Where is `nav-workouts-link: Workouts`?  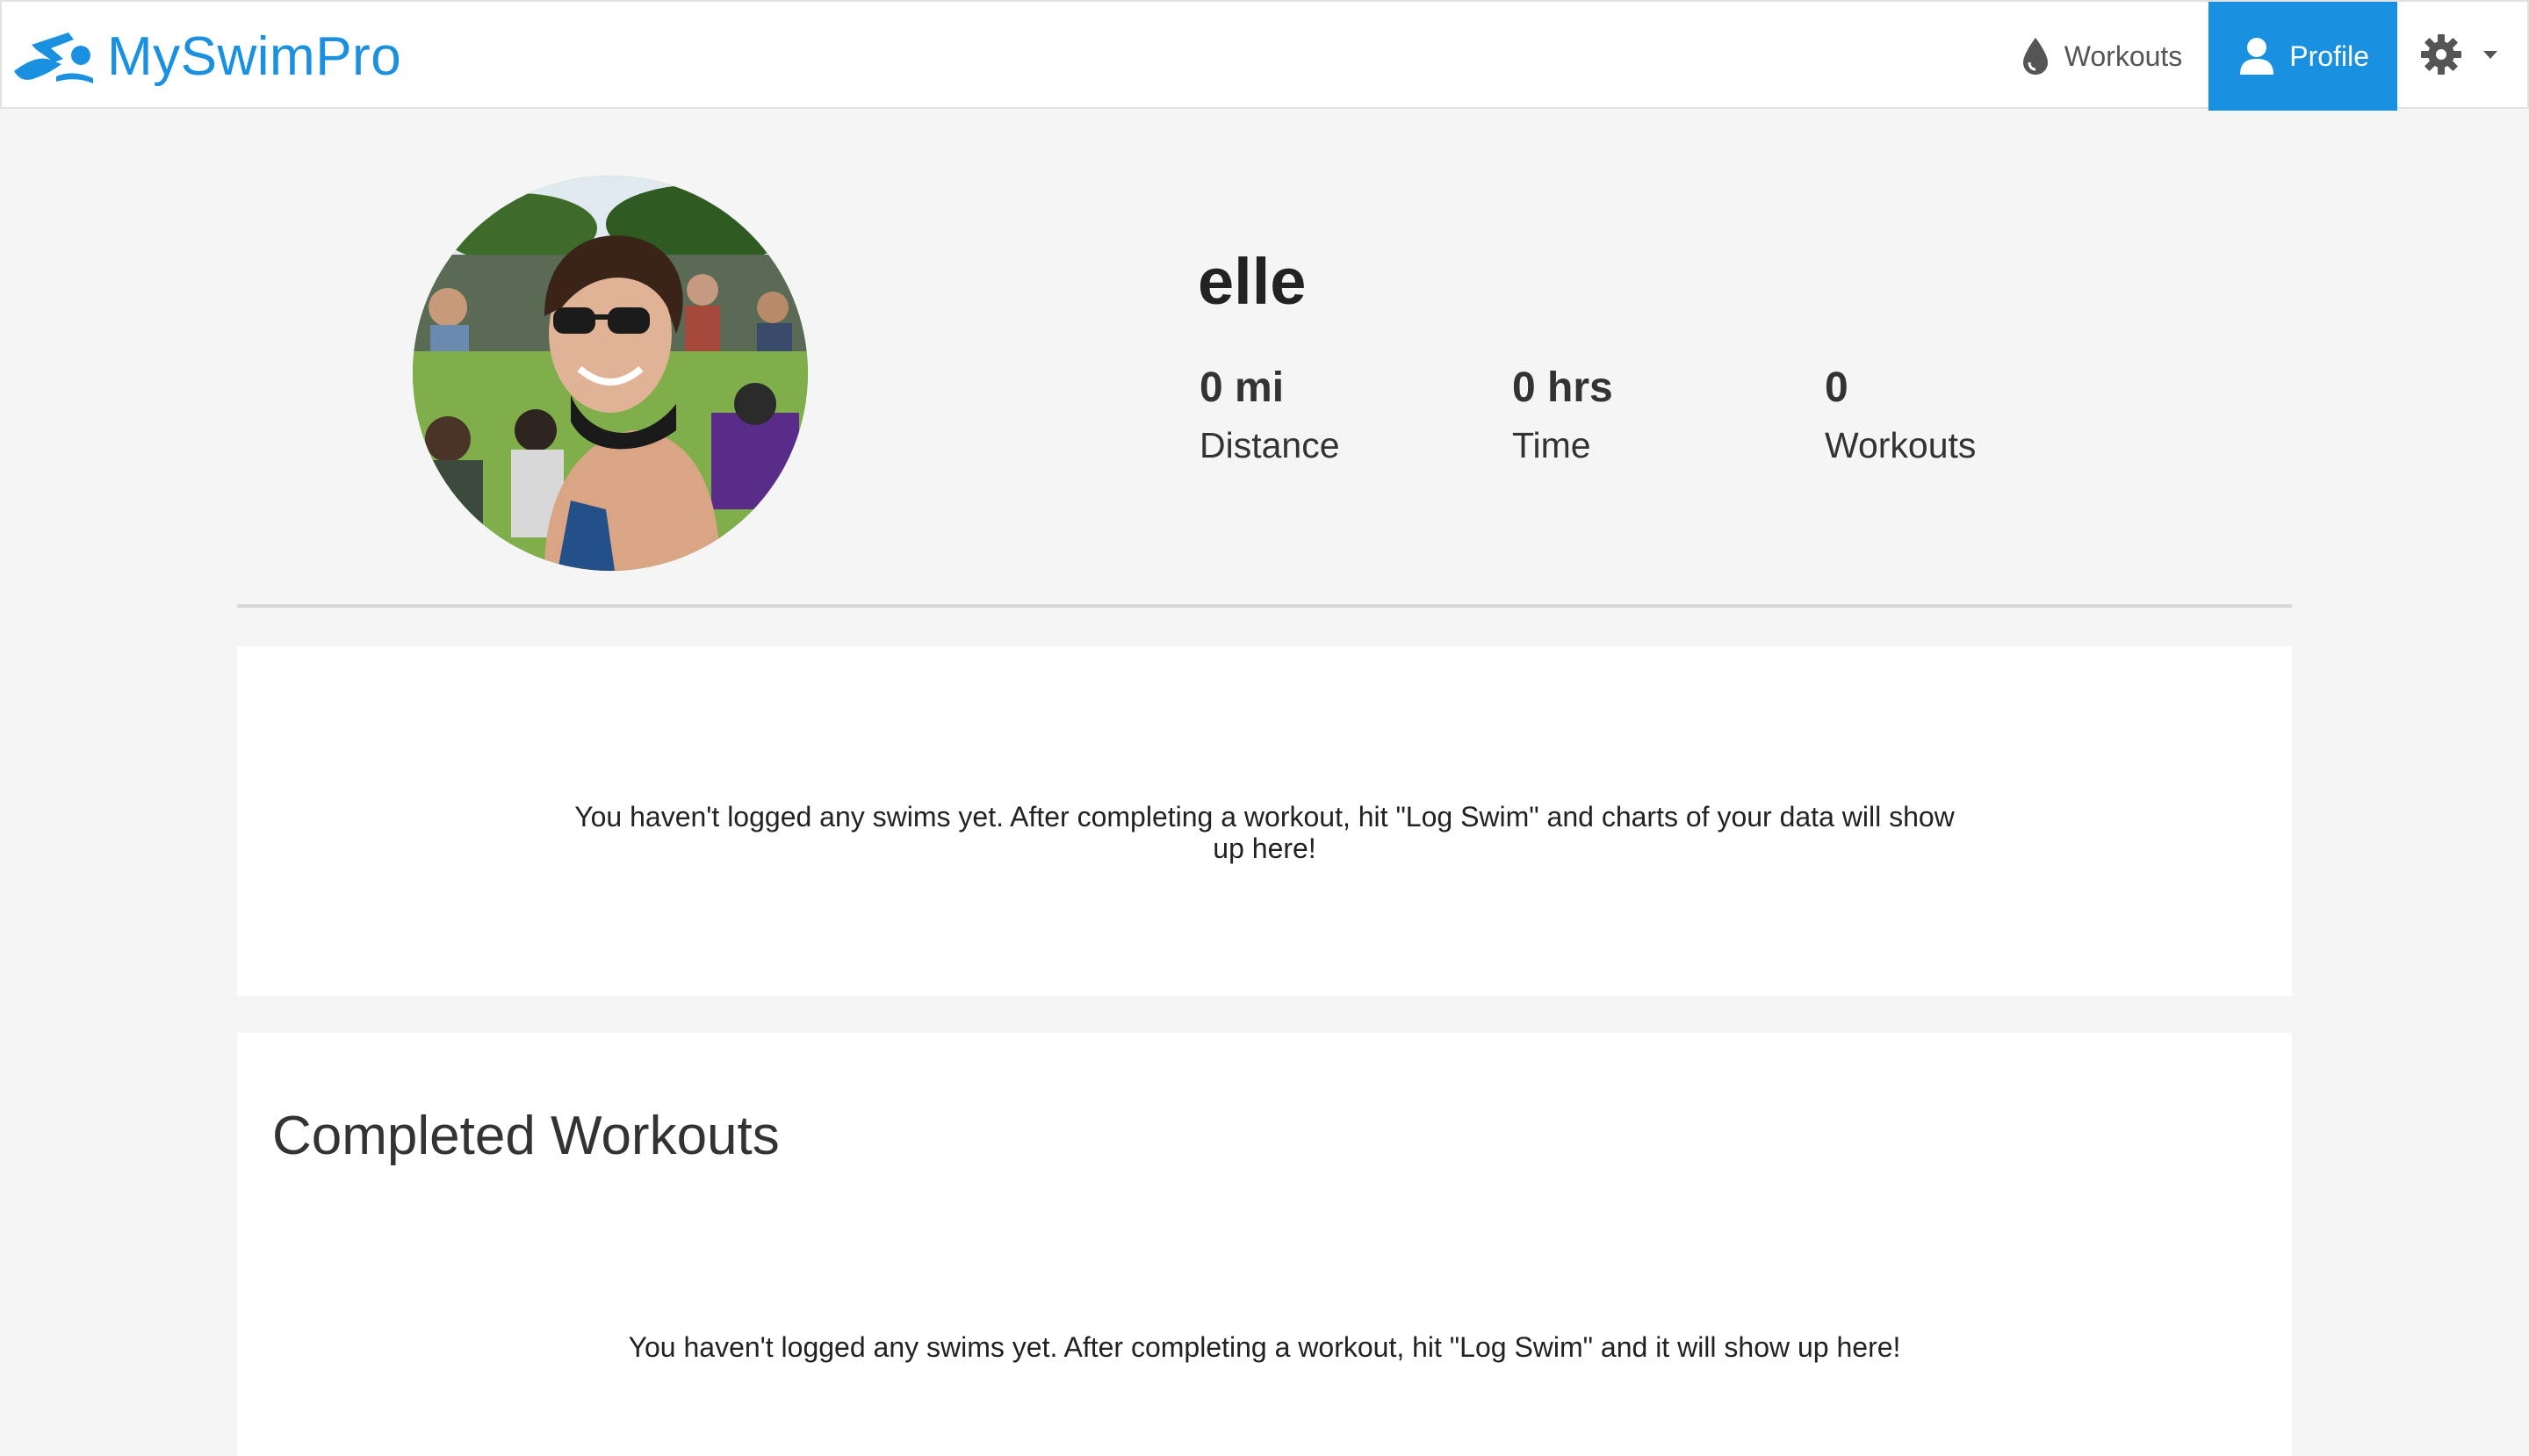 nav-workouts-link: Workouts is located at coordinates (2102, 56).